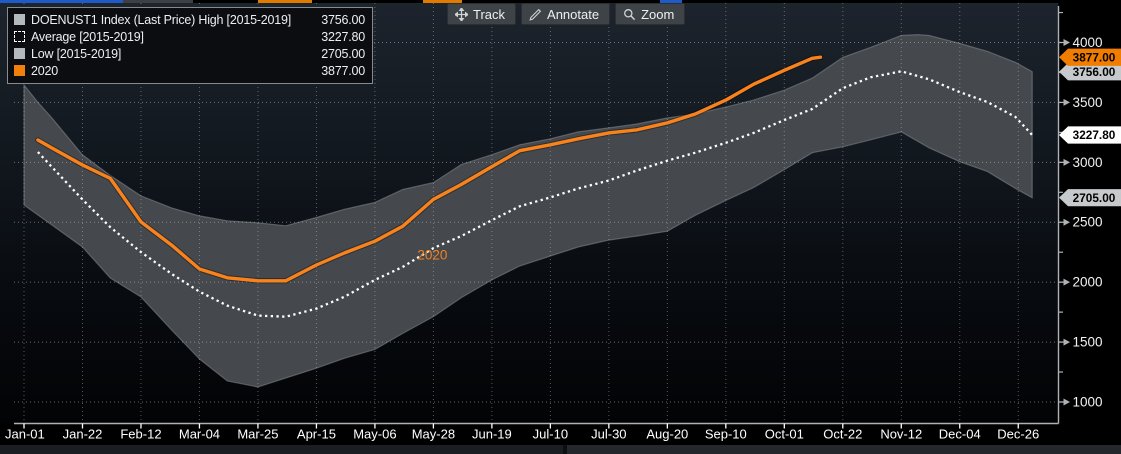  Describe the element at coordinates (1088, 282) in the screenshot. I see `y-axis-label: 2000` at that location.